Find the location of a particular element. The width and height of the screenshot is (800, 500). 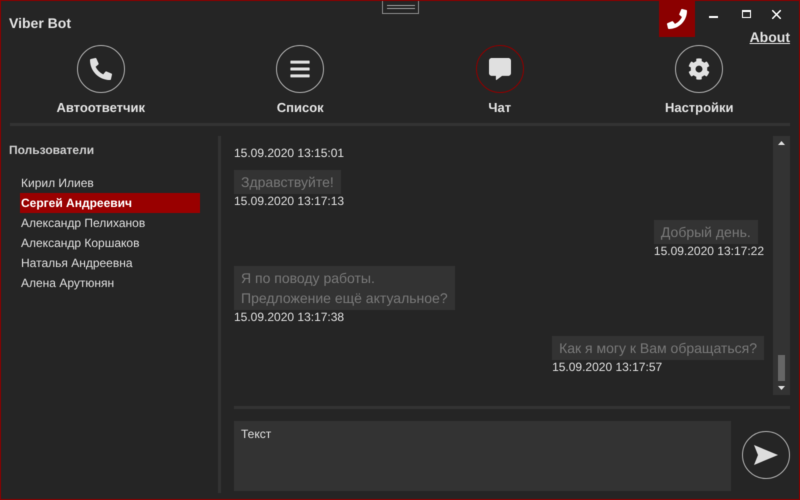

user-list-item: Кирил Илиев is located at coordinates (110, 183).